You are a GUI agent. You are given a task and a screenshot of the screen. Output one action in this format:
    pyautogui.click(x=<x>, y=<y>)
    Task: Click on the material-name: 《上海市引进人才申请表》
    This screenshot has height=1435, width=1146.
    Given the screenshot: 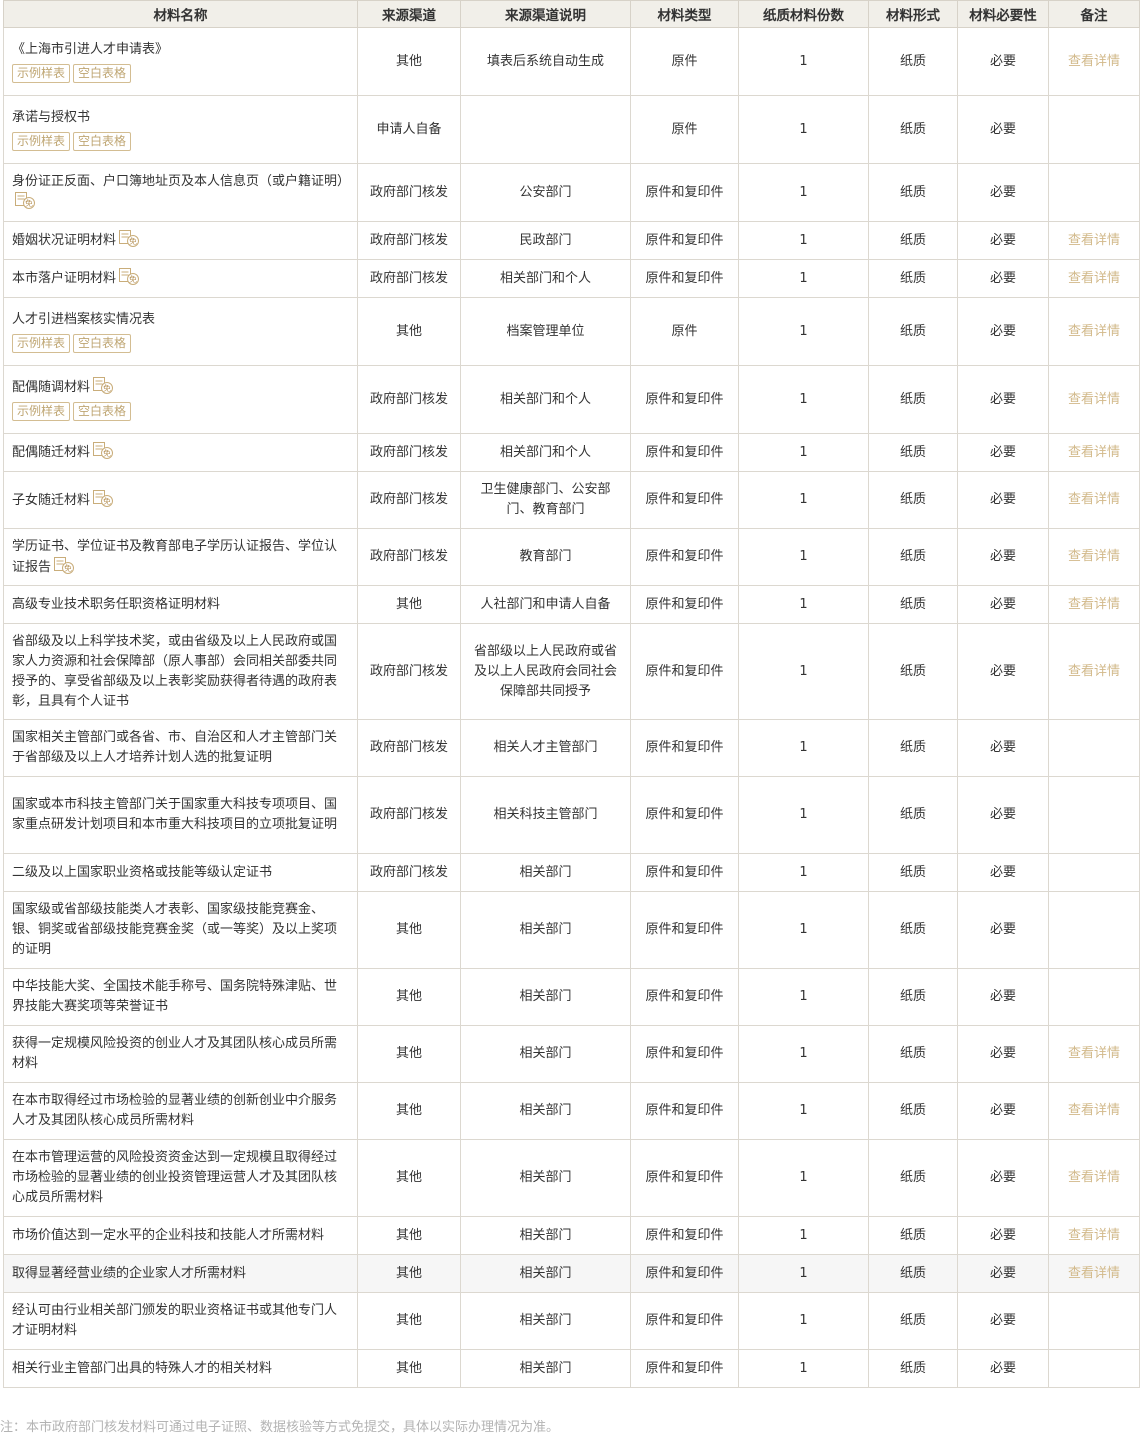 What is the action you would take?
    pyautogui.click(x=90, y=49)
    